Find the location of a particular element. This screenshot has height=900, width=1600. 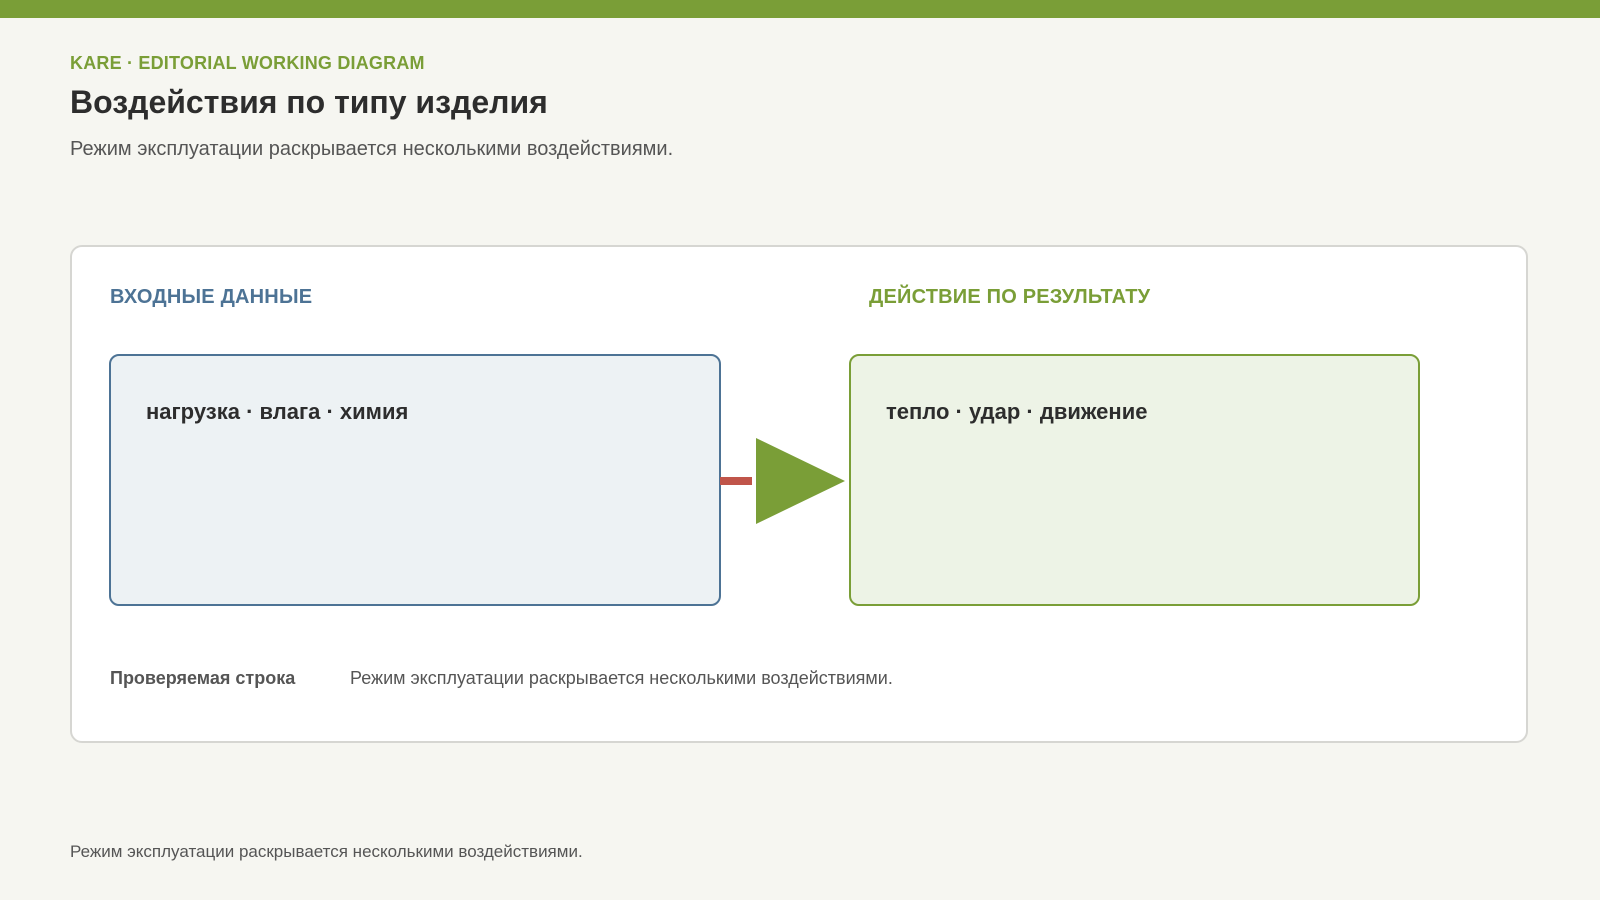

input-node-text: нагрузка · влага · химия is located at coordinates (277, 411).